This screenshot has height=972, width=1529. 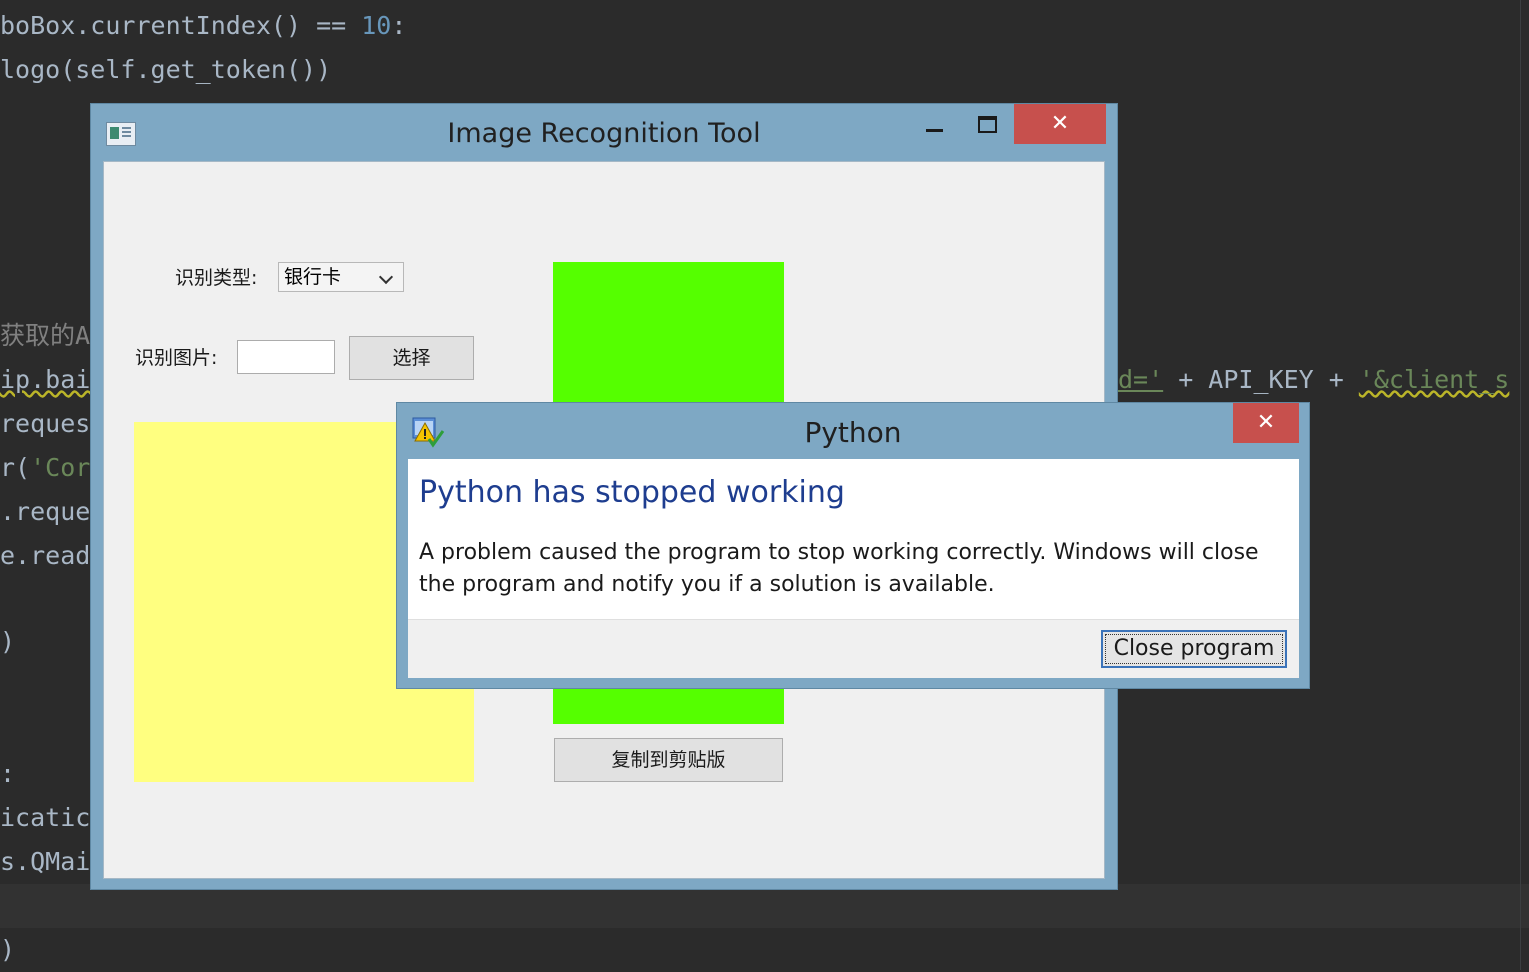 What do you see at coordinates (1194, 649) in the screenshot?
I see `close-program-button: Close program` at bounding box center [1194, 649].